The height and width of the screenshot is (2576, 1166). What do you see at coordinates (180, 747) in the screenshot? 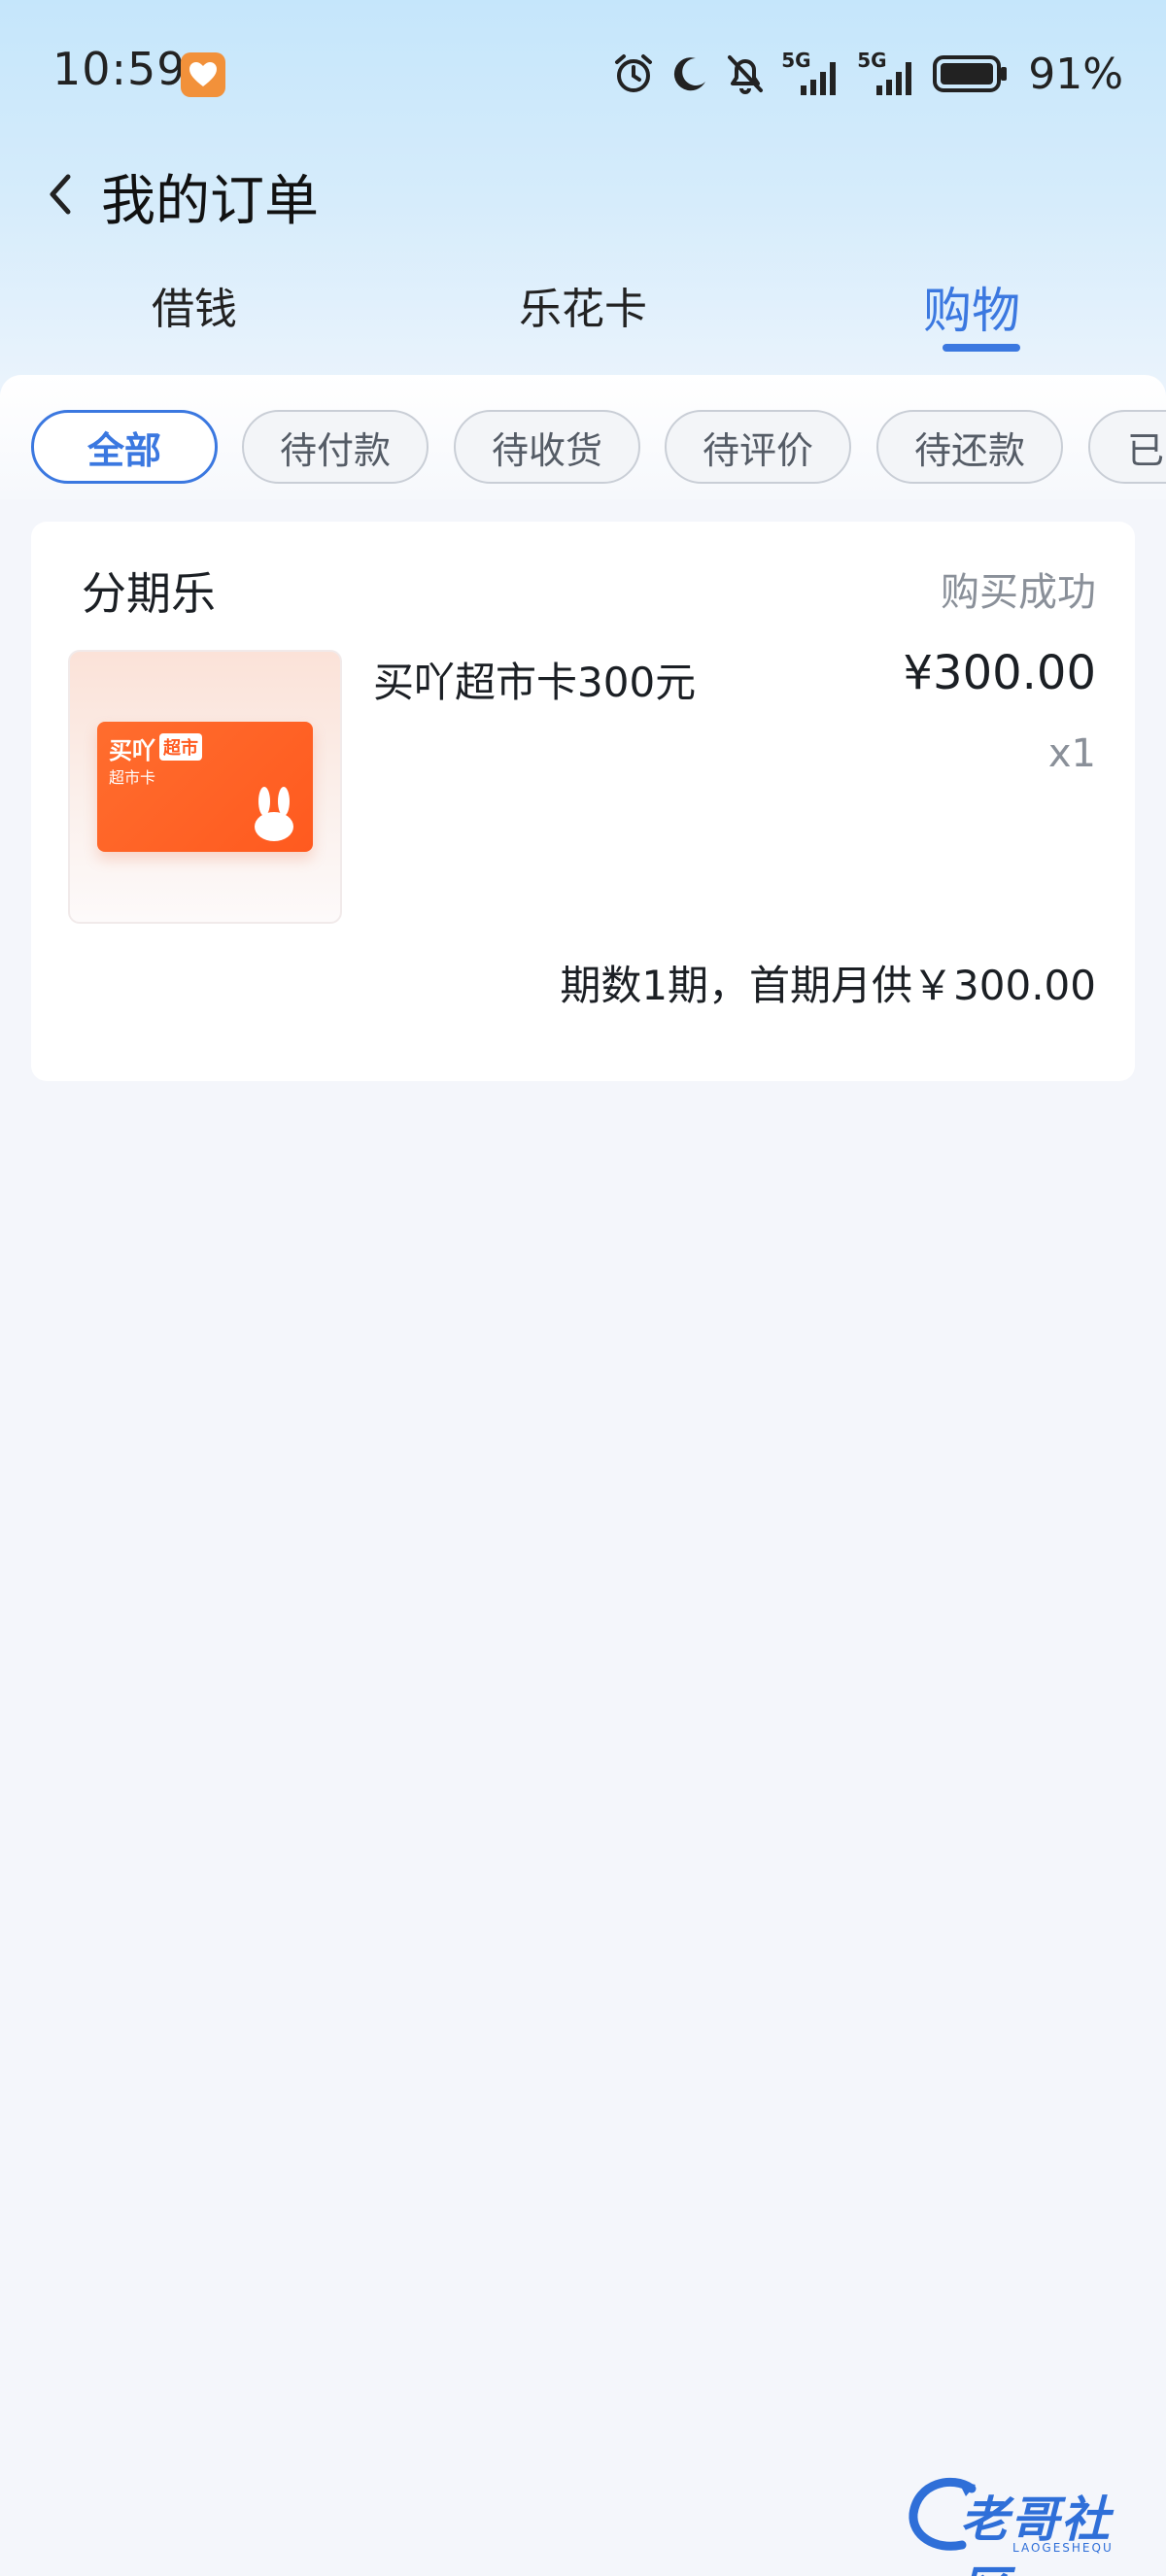
I see `gift-card-tag: 超市` at bounding box center [180, 747].